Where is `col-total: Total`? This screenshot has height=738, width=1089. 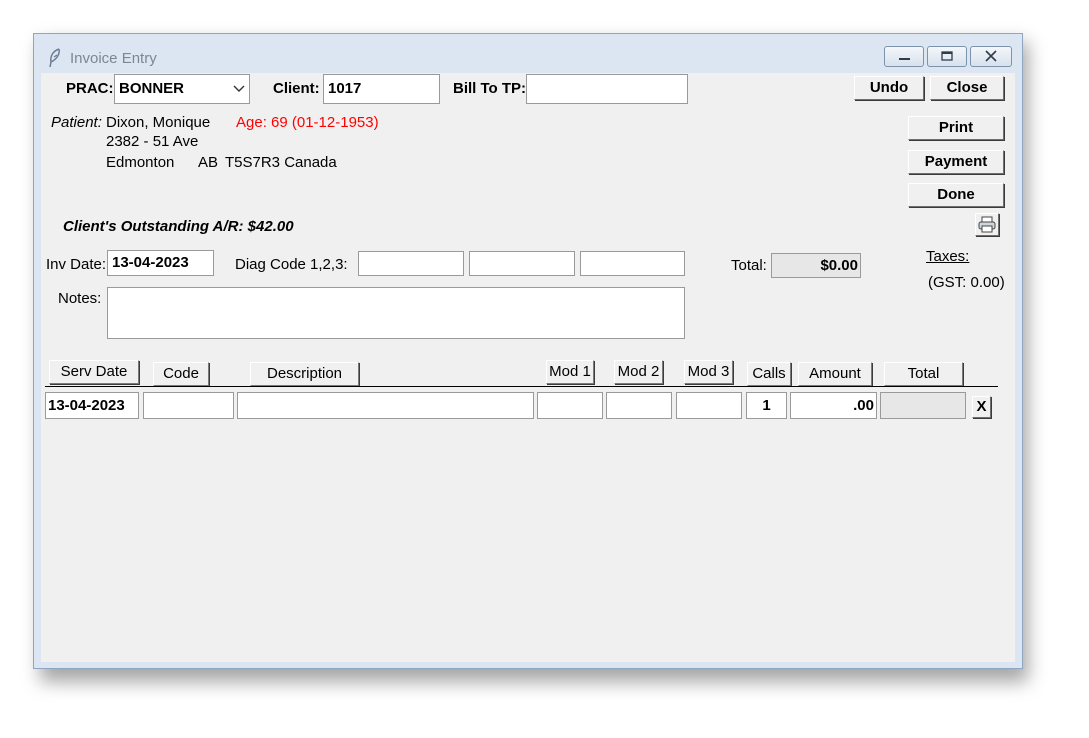 col-total: Total is located at coordinates (923, 374).